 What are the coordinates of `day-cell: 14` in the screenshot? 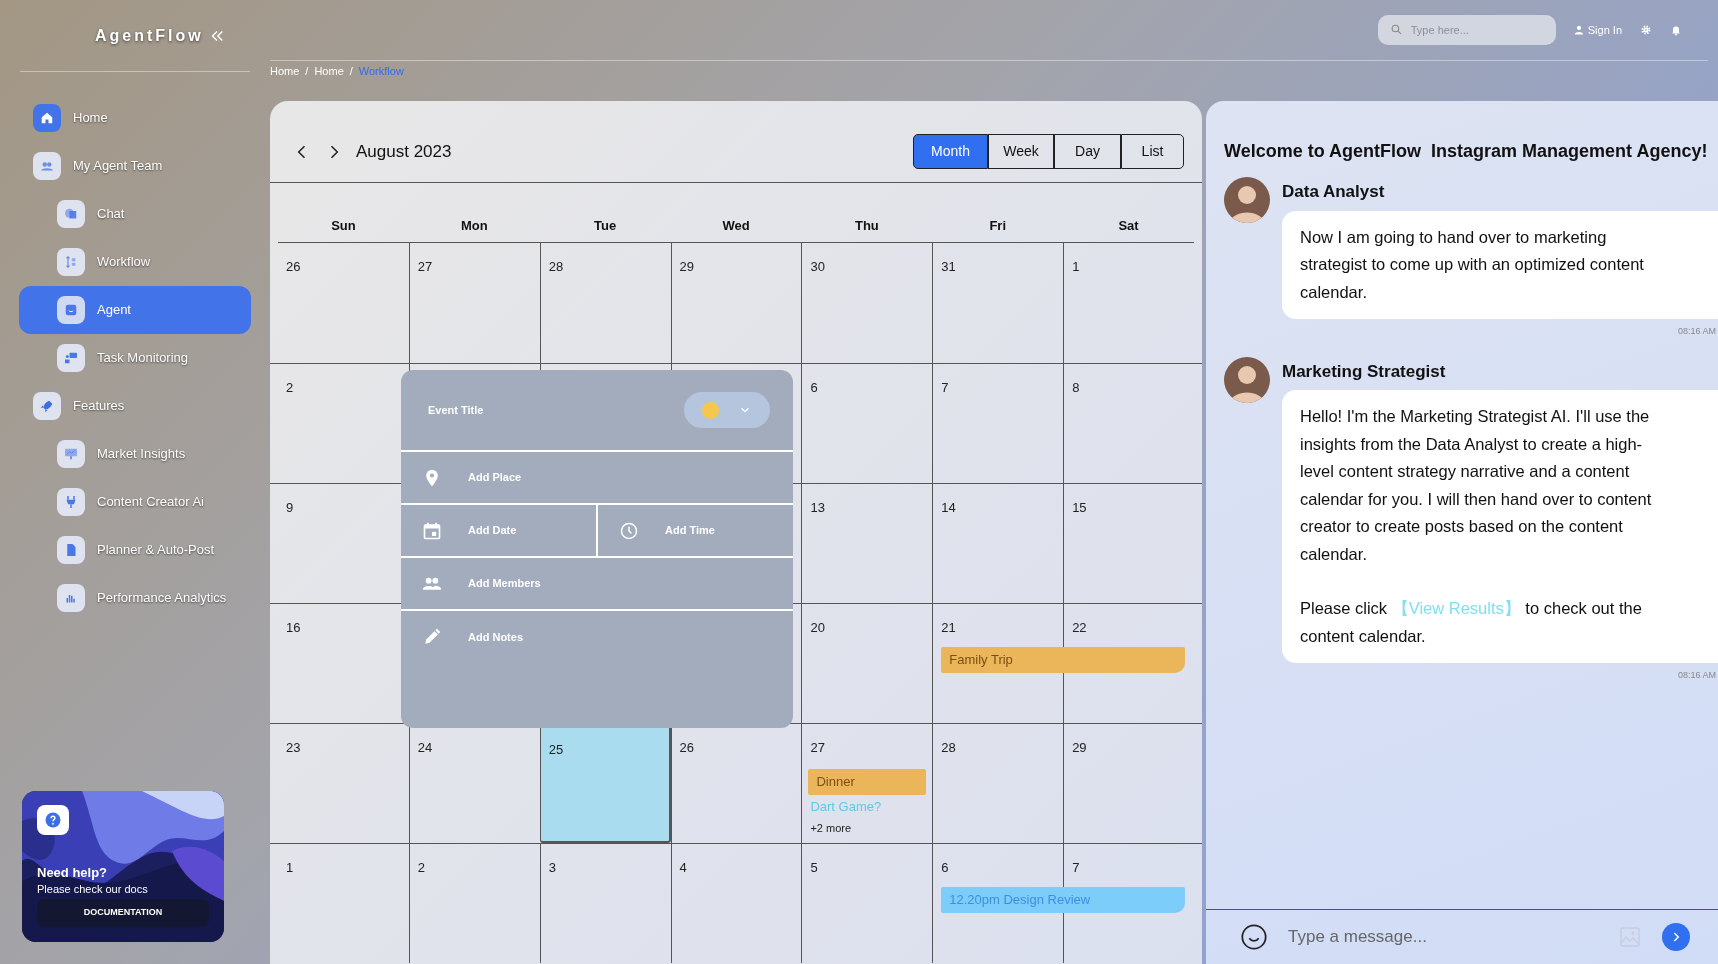 It's located at (998, 543).